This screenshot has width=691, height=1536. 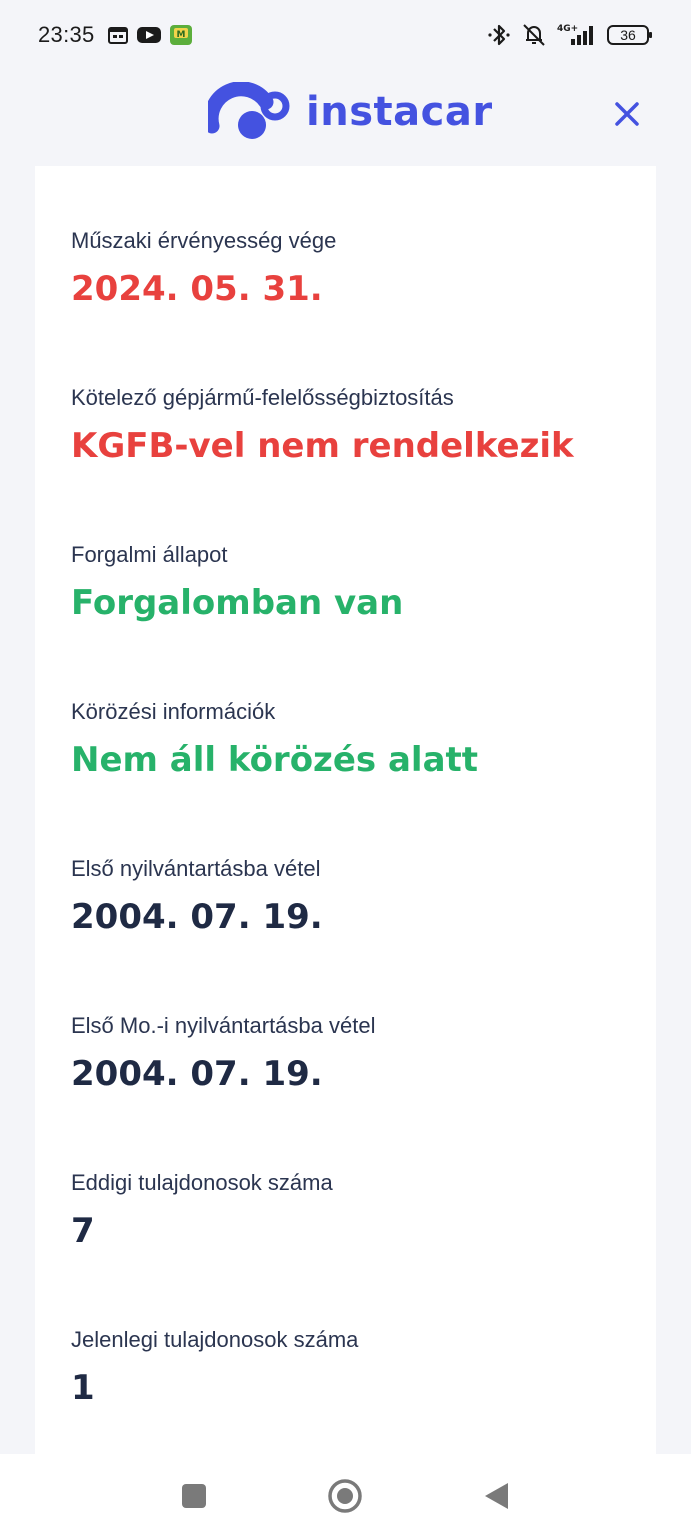 I want to click on field-technical-validity: Műszaki érvényesség vége 2024. 05. 31., so click(x=203, y=269).